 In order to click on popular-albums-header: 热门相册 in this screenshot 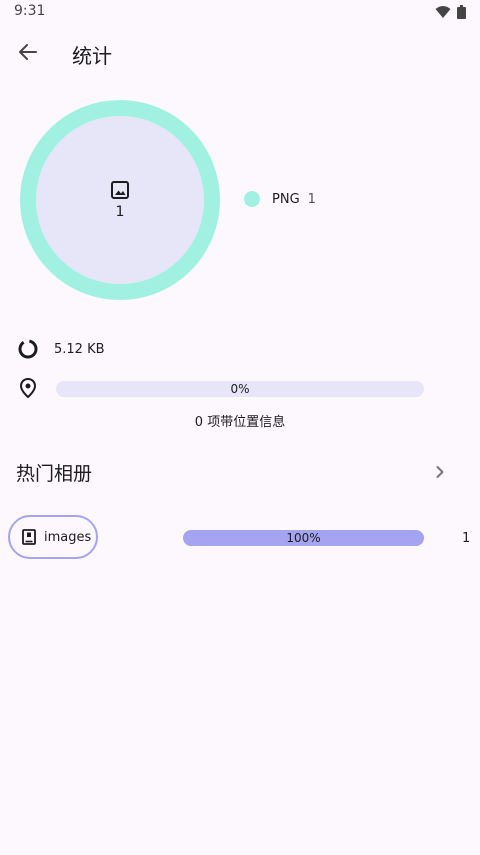, I will do `click(240, 471)`.